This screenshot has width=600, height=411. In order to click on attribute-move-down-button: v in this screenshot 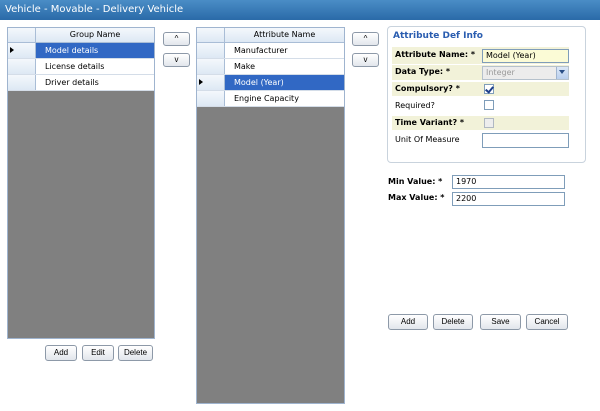, I will do `click(365, 60)`.